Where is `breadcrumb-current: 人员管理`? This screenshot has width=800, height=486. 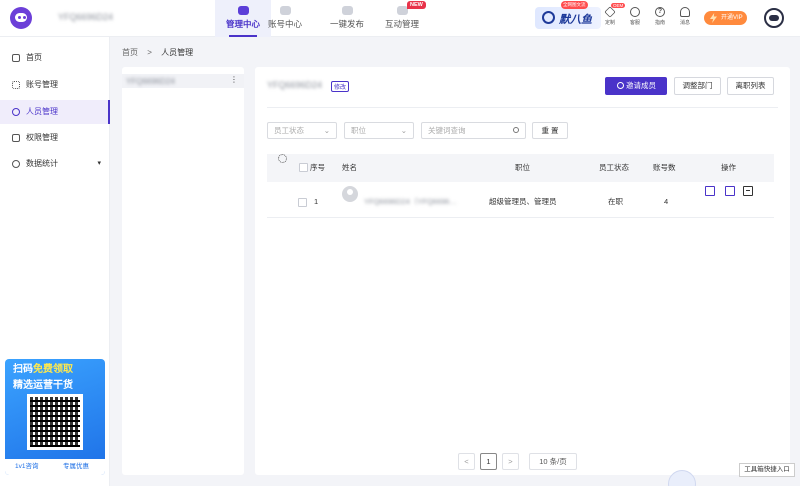 breadcrumb-current: 人员管理 is located at coordinates (177, 52).